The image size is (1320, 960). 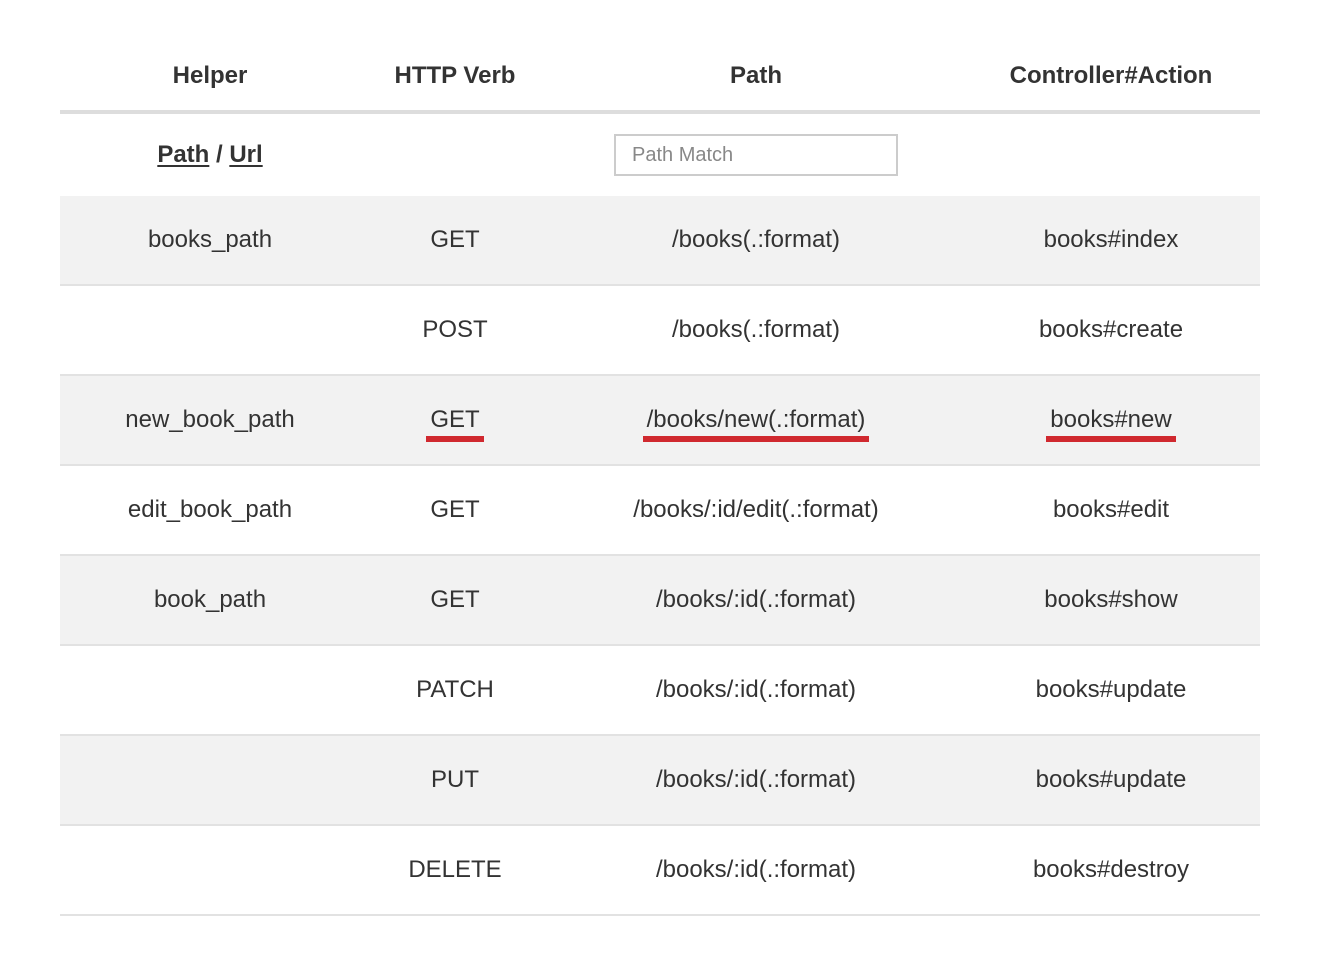 I want to click on route-row: PATCH /books/:id(.:format) books#update, so click(x=660, y=691).